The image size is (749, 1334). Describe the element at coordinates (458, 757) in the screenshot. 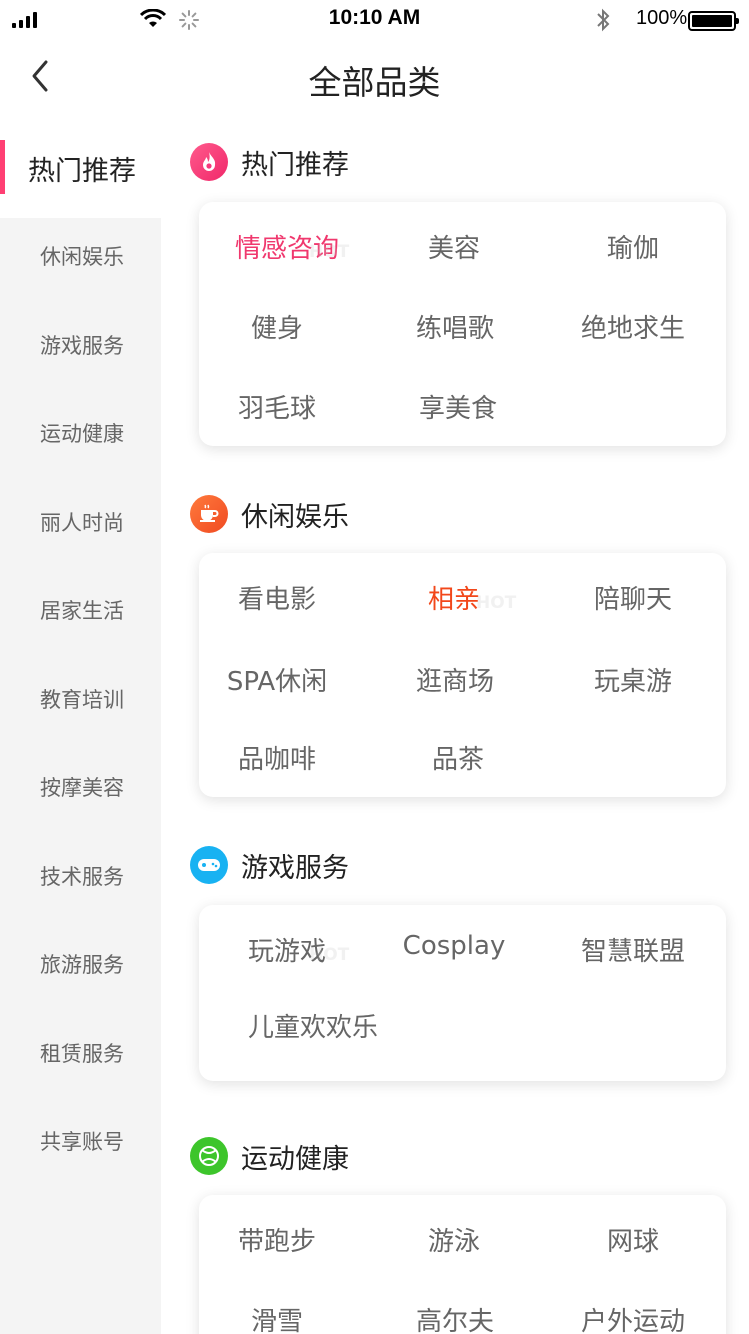

I see `tag-tea: 品茶` at that location.